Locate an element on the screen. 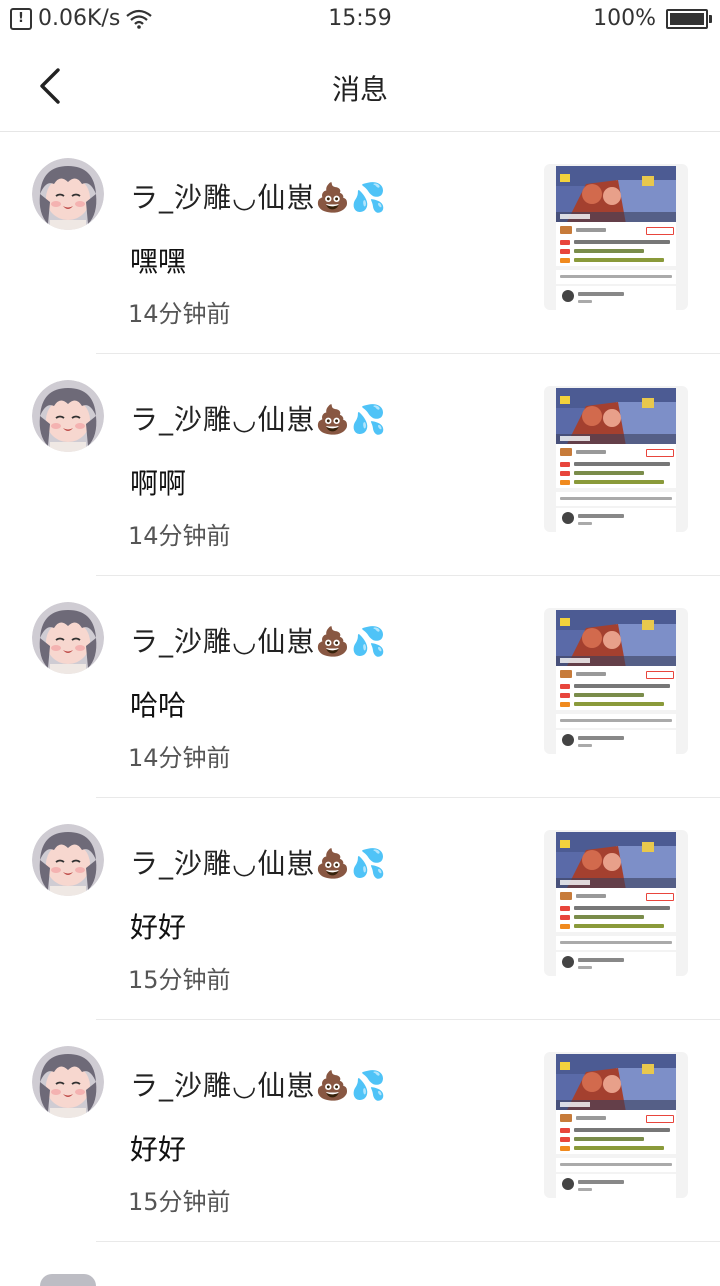 This screenshot has width=720, height=1286. message-text: 啊啊 is located at coordinates (158, 483).